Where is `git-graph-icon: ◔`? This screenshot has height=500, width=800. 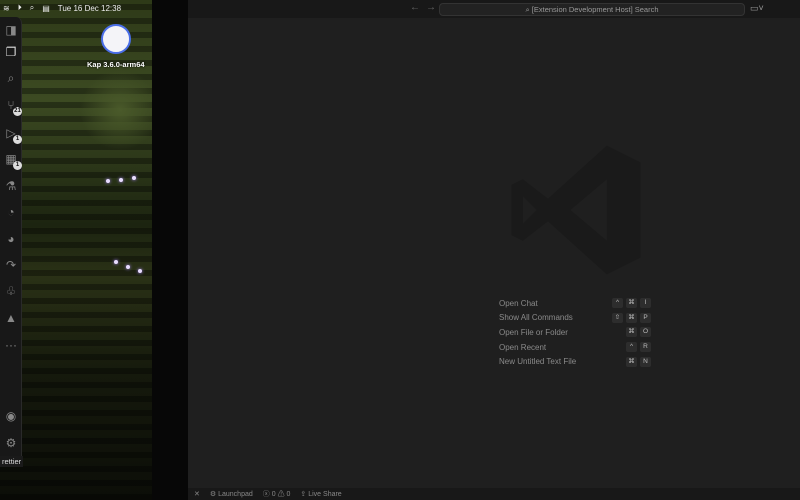 git-graph-icon: ◔ is located at coordinates (11, 212).